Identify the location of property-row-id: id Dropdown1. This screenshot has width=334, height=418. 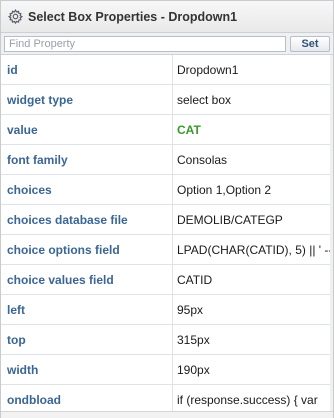
(167, 70).